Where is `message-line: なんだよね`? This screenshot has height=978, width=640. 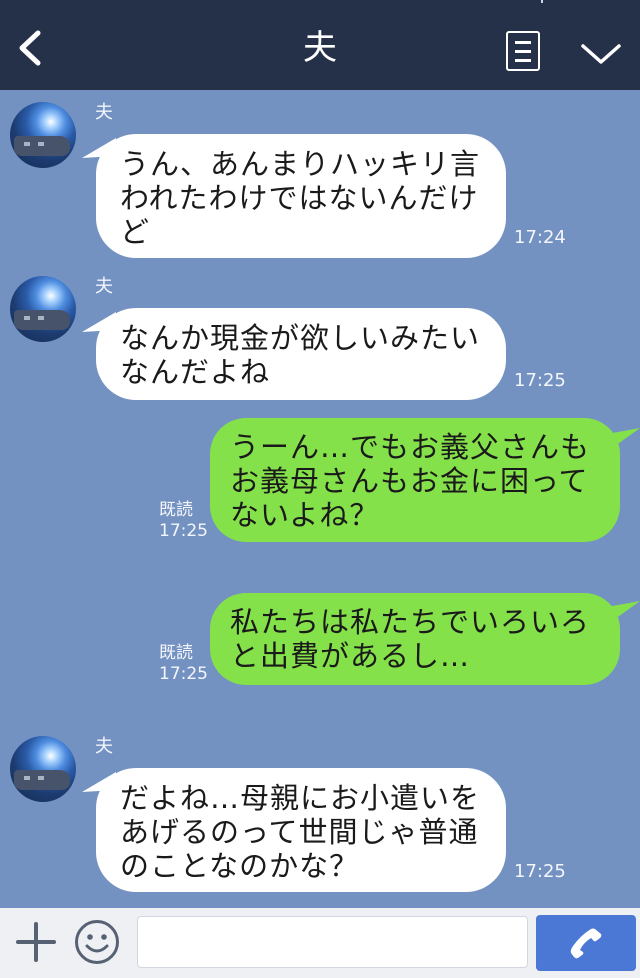 message-line: なんだよね is located at coordinates (195, 372).